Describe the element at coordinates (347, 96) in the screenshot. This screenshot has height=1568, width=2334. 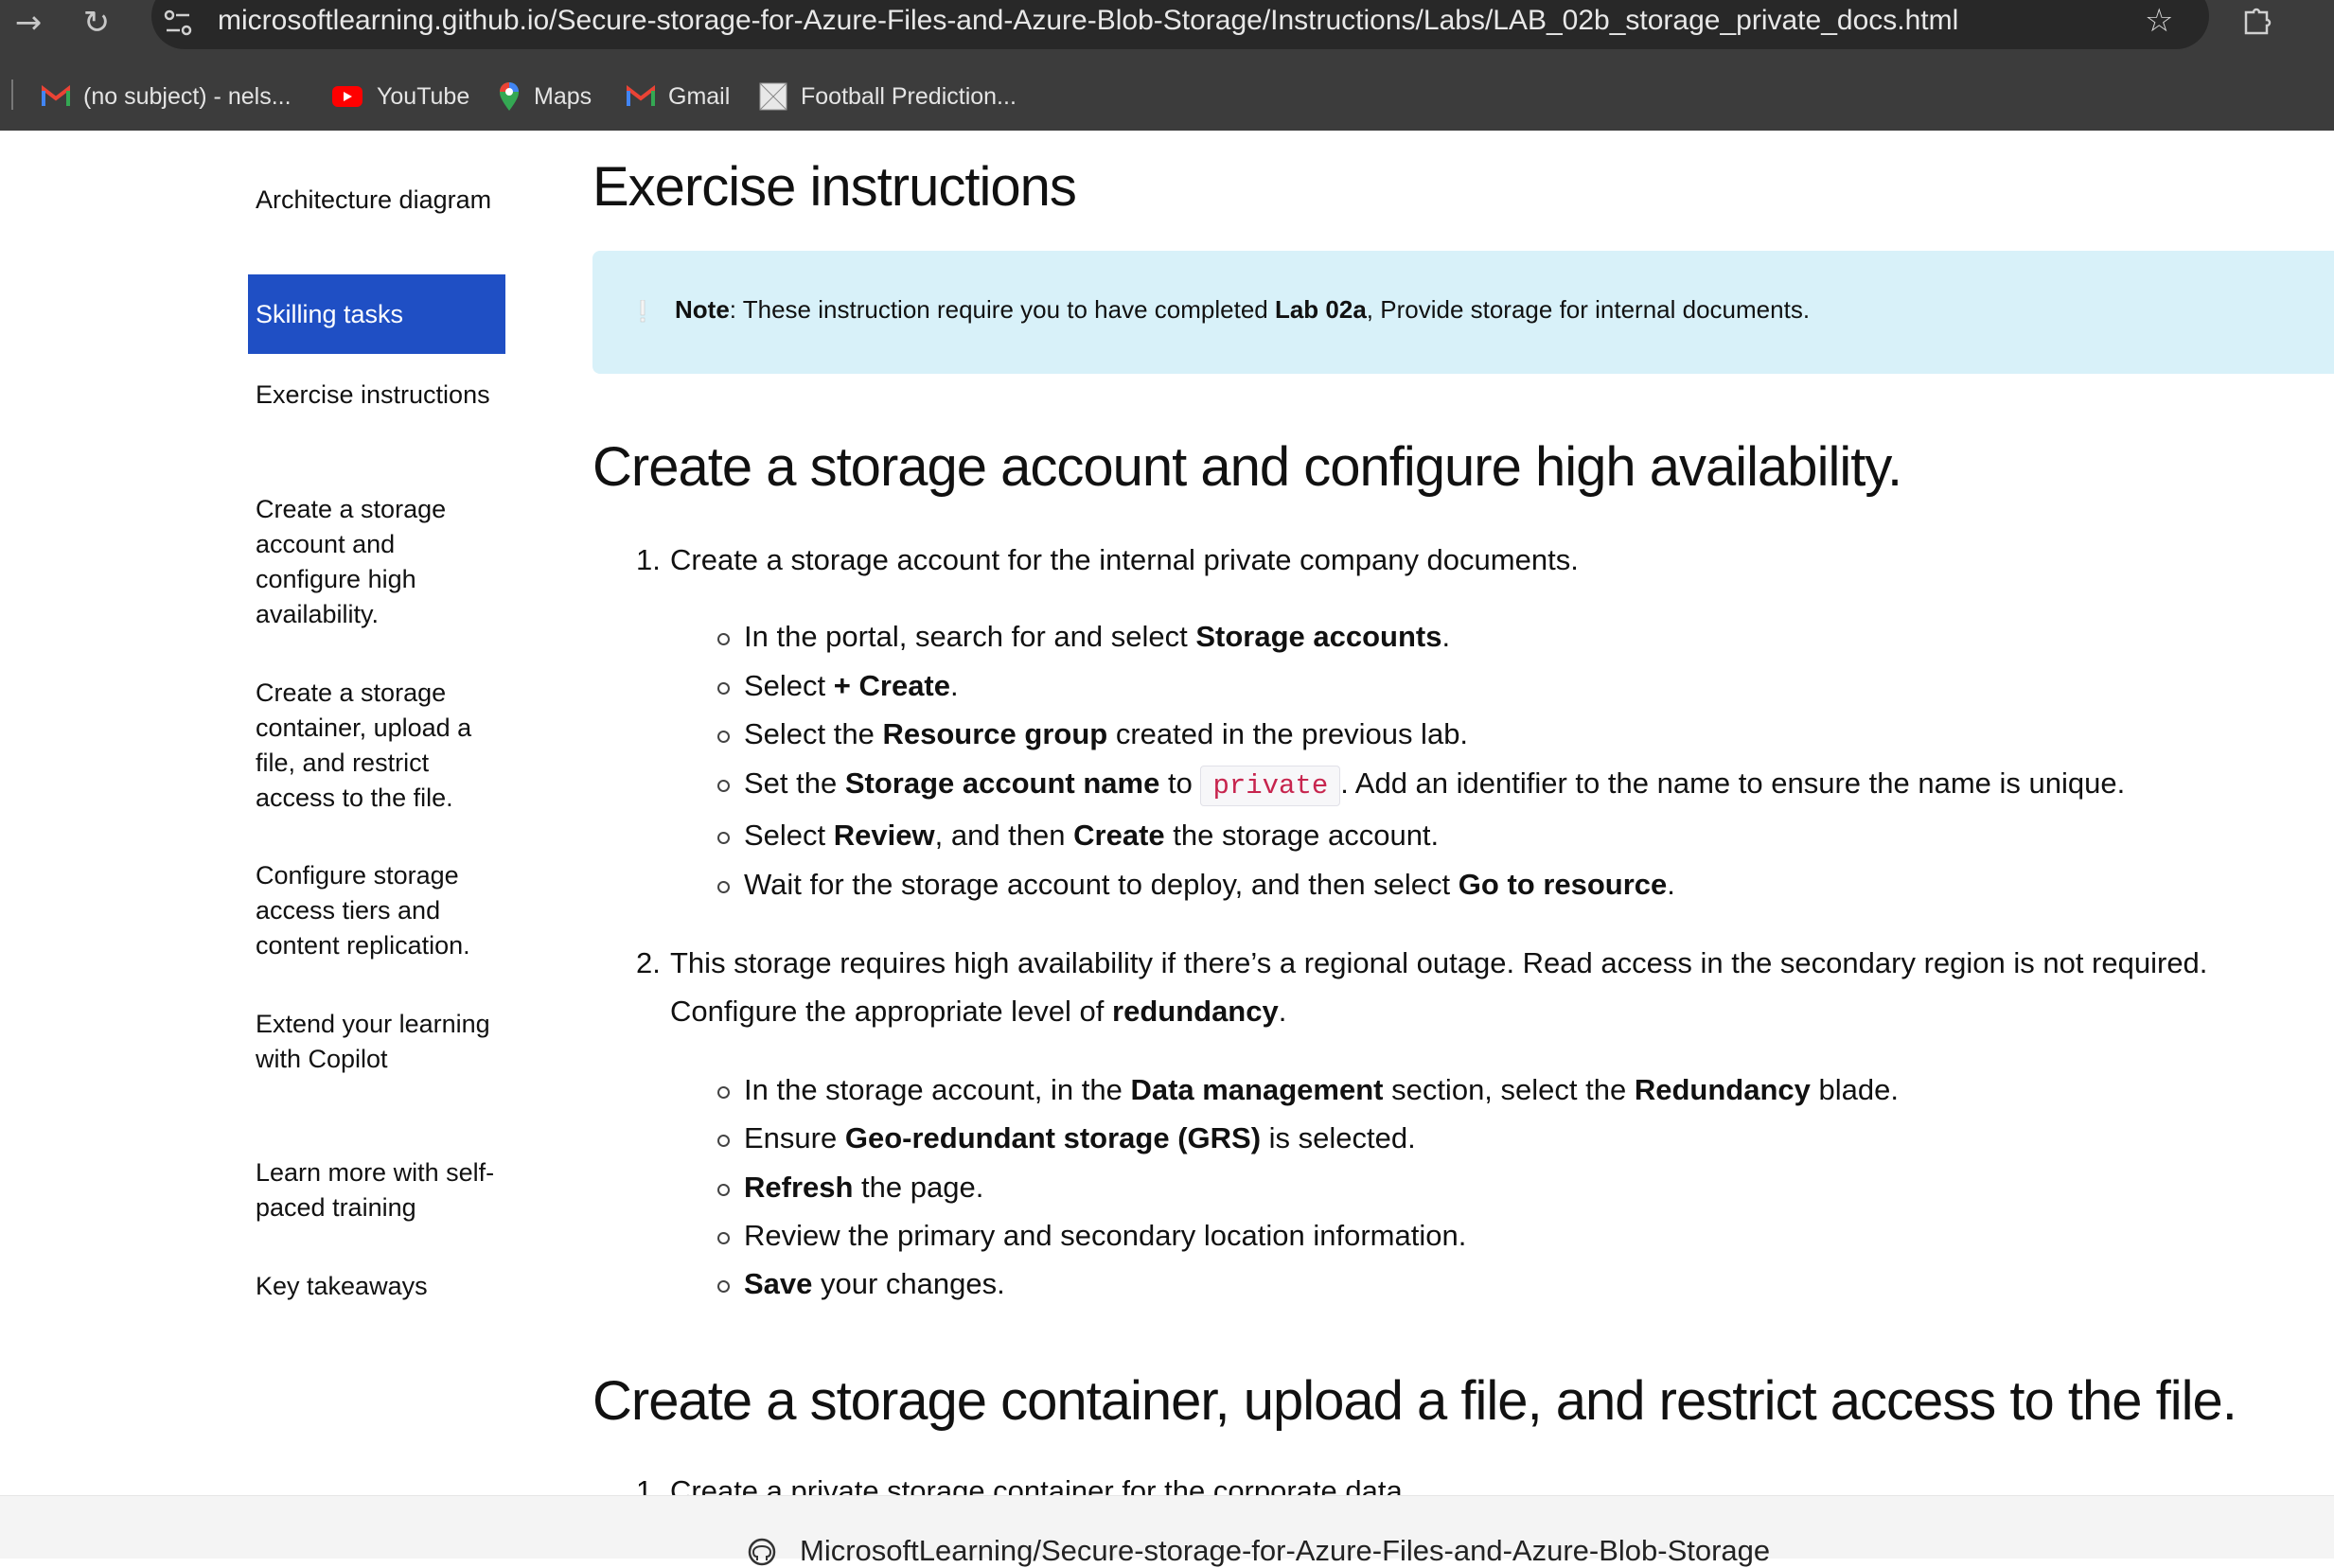
I see `youtube-icon` at that location.